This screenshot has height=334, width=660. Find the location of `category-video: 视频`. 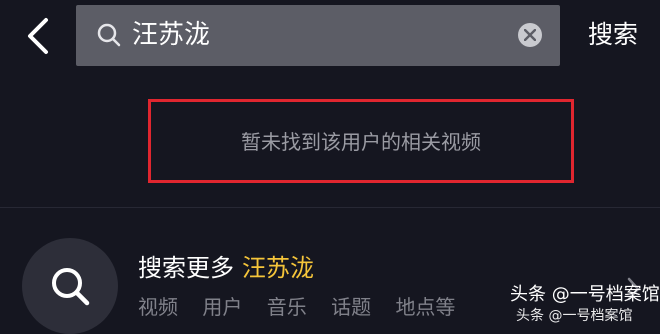

category-video: 视频 is located at coordinates (158, 307).